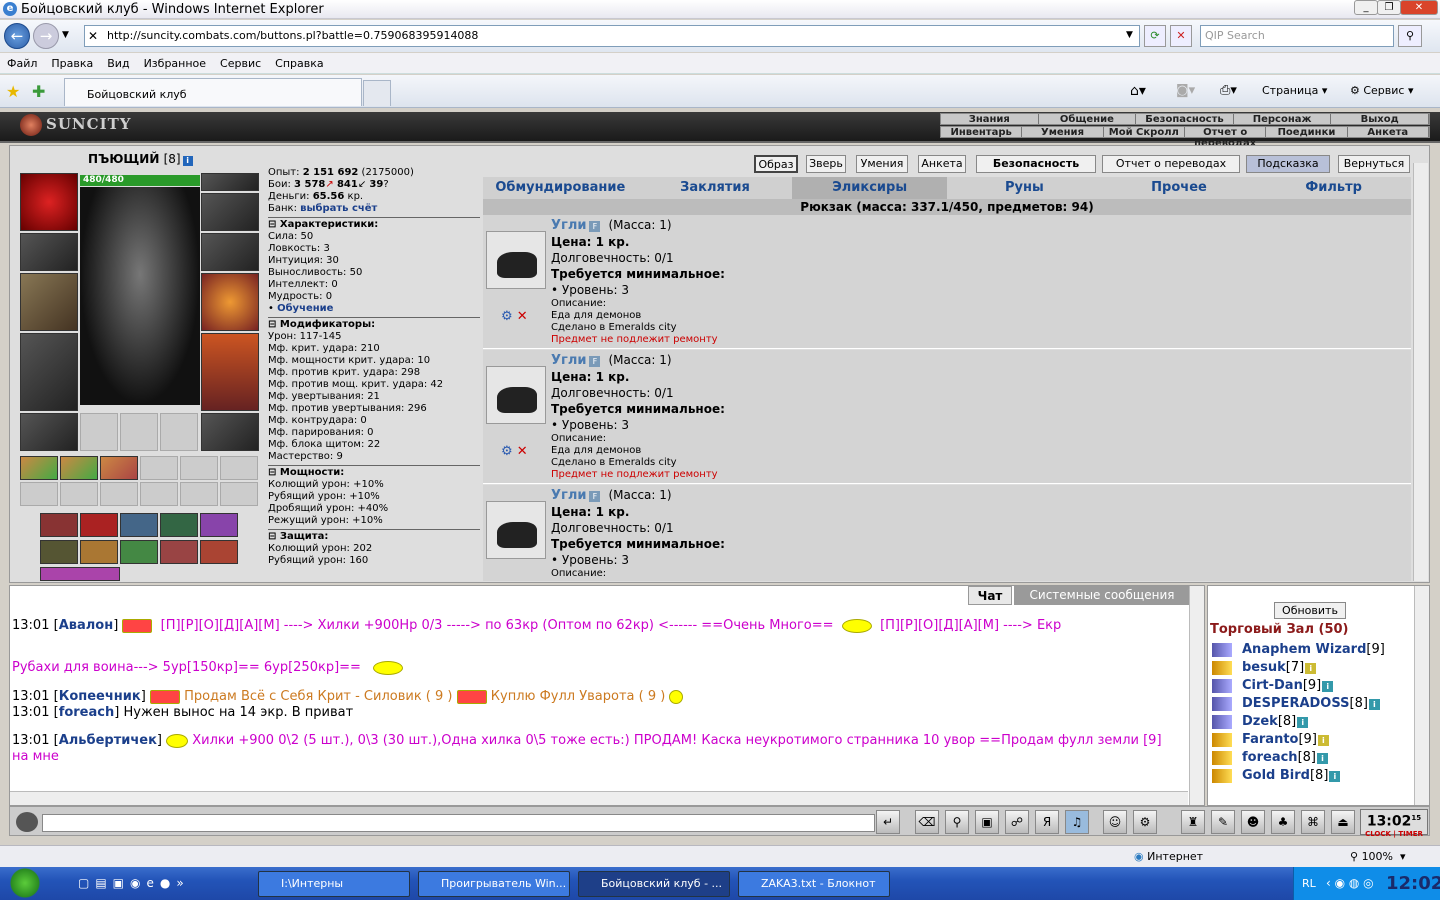  What do you see at coordinates (1421, 695) in the screenshot?
I see `online-scrollbar` at bounding box center [1421, 695].